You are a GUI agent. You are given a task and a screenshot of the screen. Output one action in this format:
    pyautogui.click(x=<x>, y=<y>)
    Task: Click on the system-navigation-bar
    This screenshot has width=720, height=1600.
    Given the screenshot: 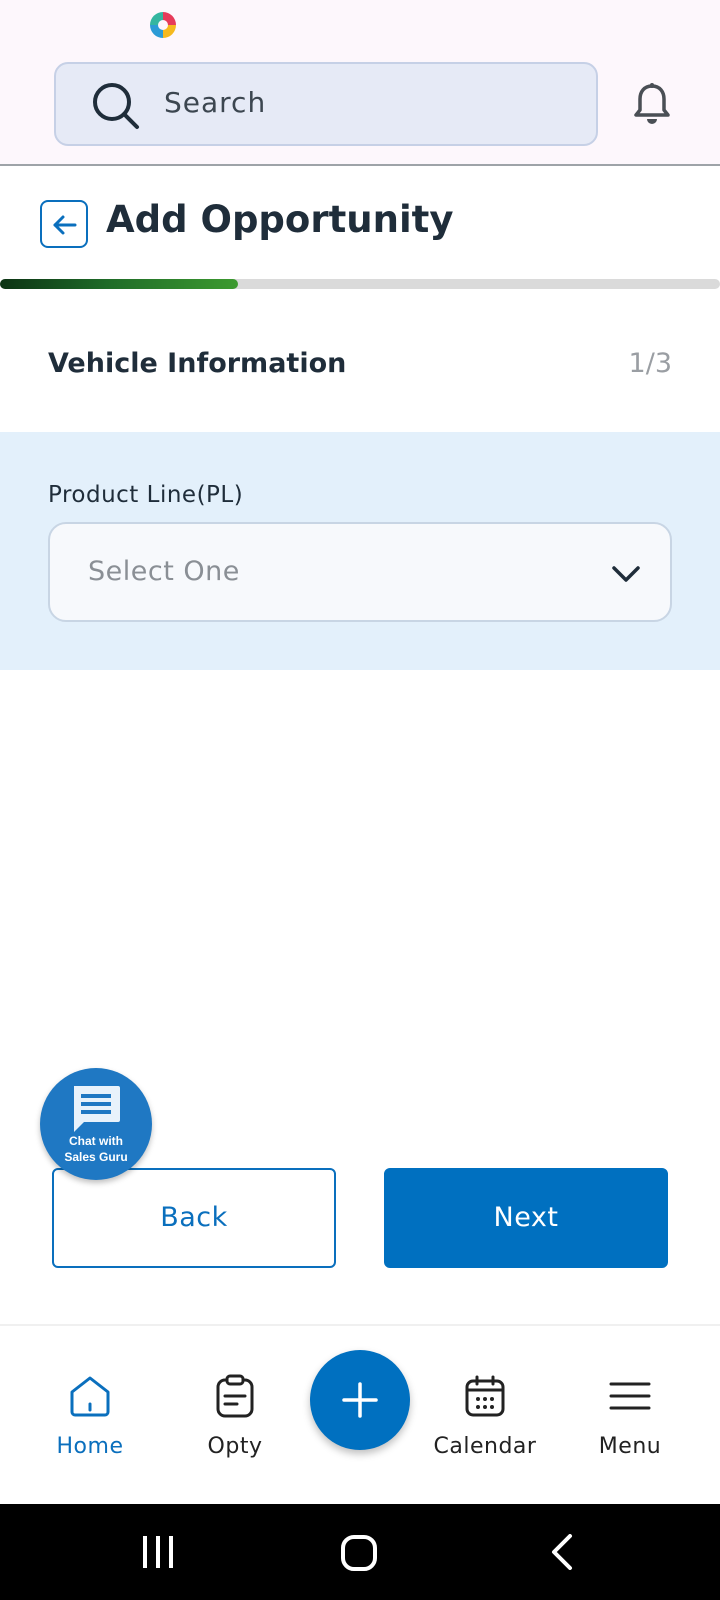 What is the action you would take?
    pyautogui.click(x=360, y=1552)
    